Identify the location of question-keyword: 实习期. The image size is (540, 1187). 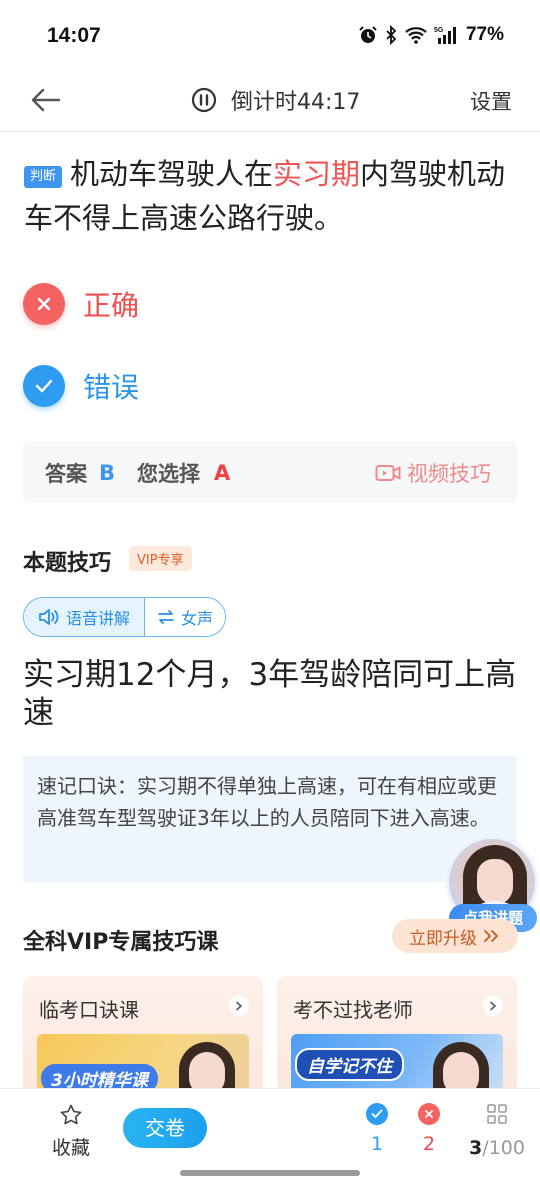
(317, 174).